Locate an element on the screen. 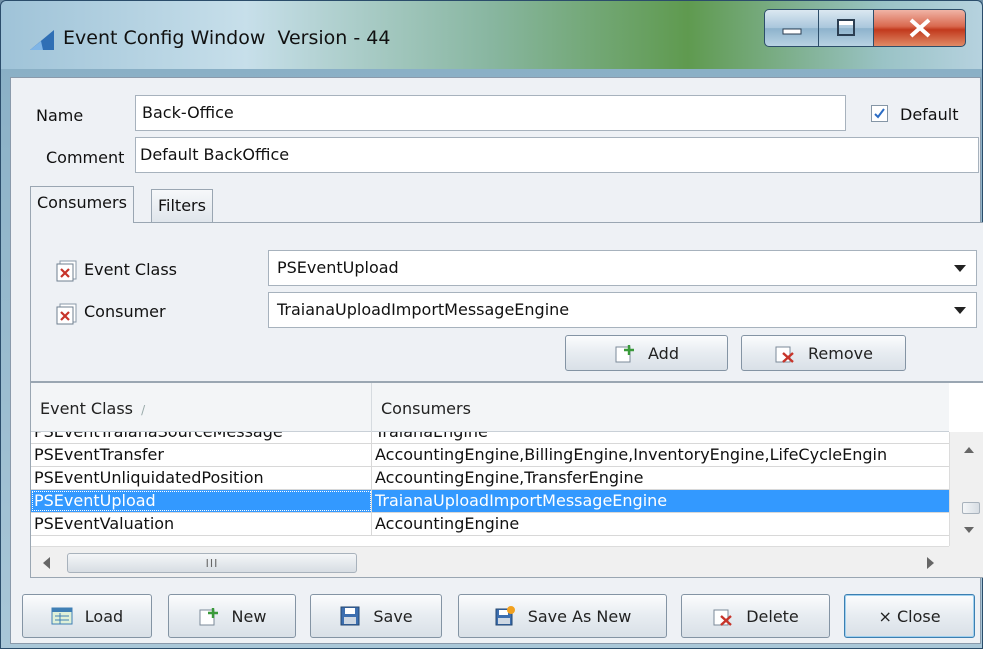  name-label: Name is located at coordinates (60, 115).